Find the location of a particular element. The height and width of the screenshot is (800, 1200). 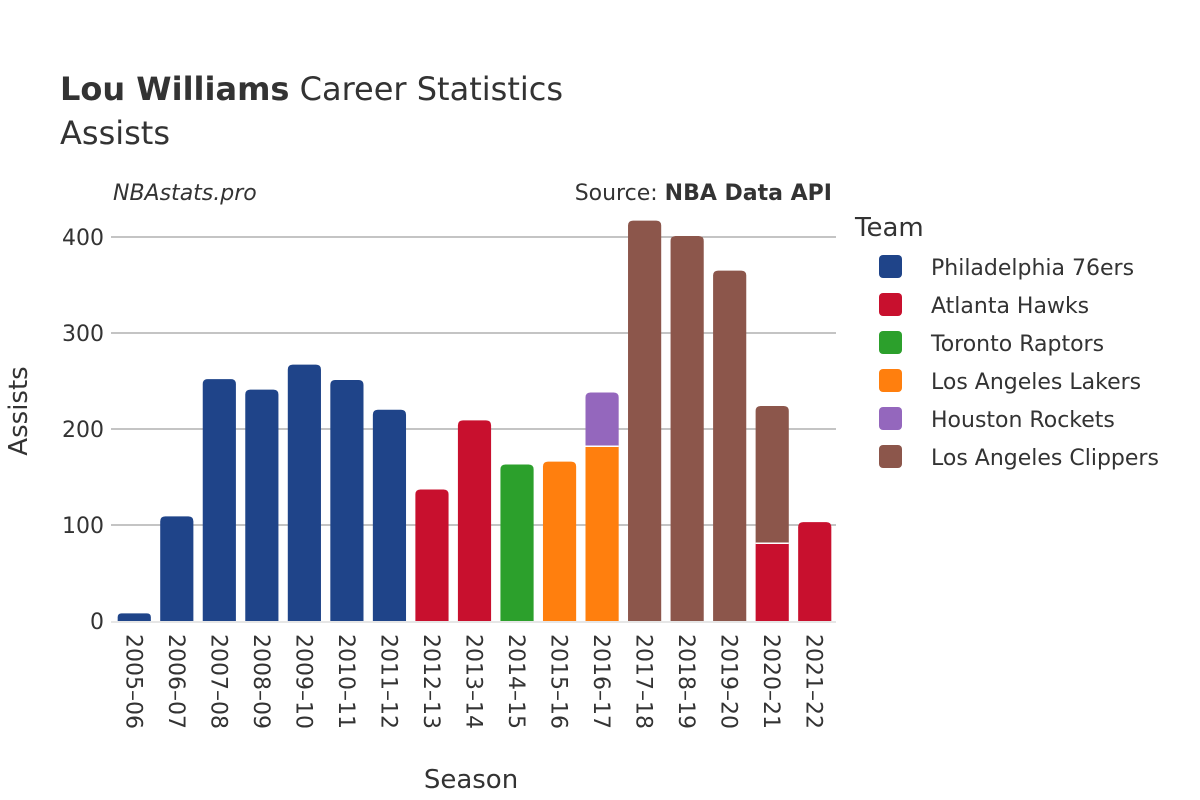

source-prefix: Source: is located at coordinates (620, 193).